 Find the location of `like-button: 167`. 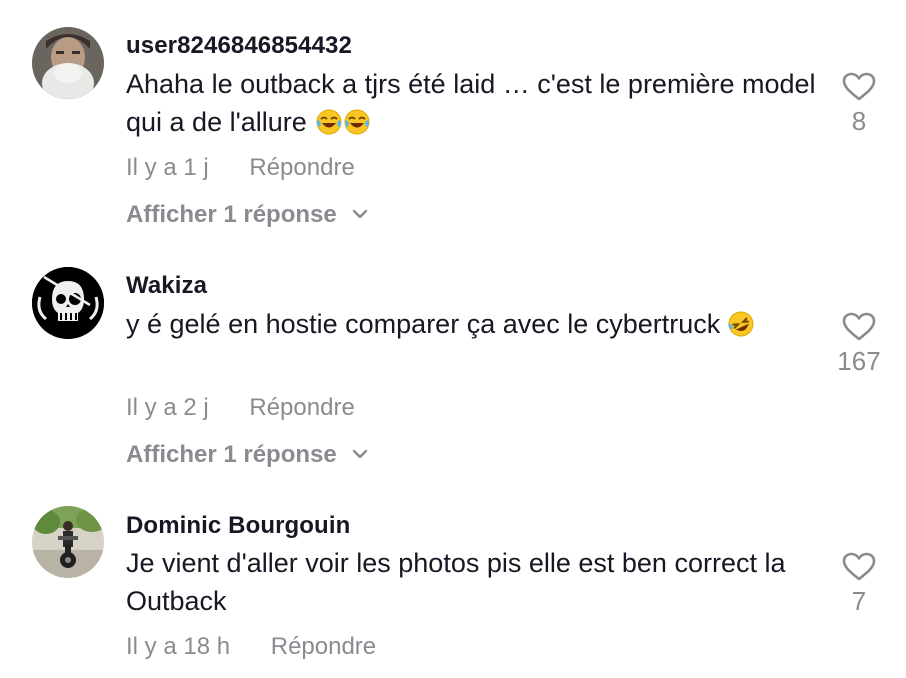

like-button: 167 is located at coordinates (859, 344).